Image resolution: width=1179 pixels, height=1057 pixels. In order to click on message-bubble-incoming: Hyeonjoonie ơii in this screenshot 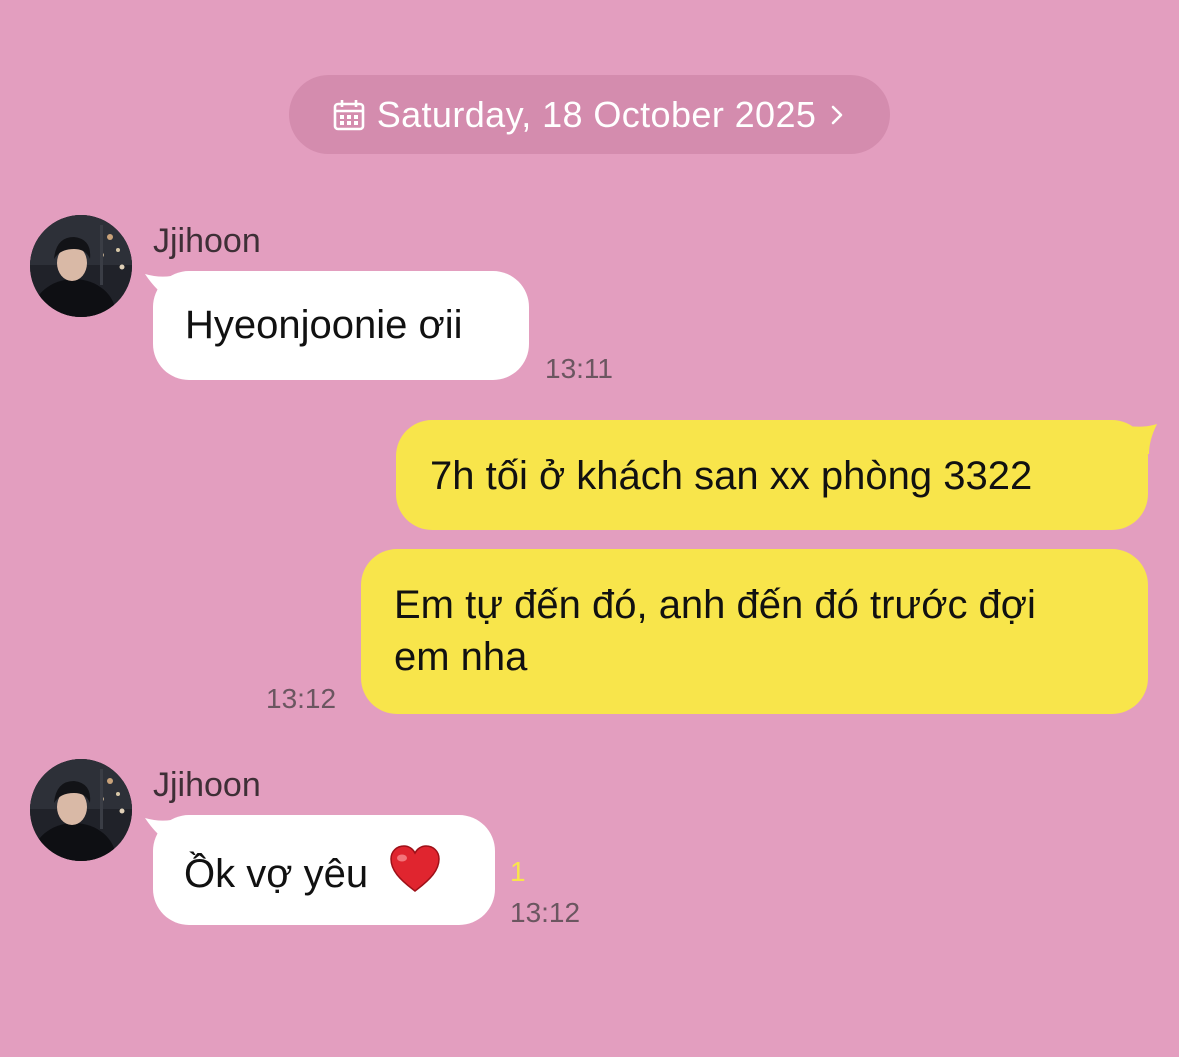, I will do `click(341, 325)`.